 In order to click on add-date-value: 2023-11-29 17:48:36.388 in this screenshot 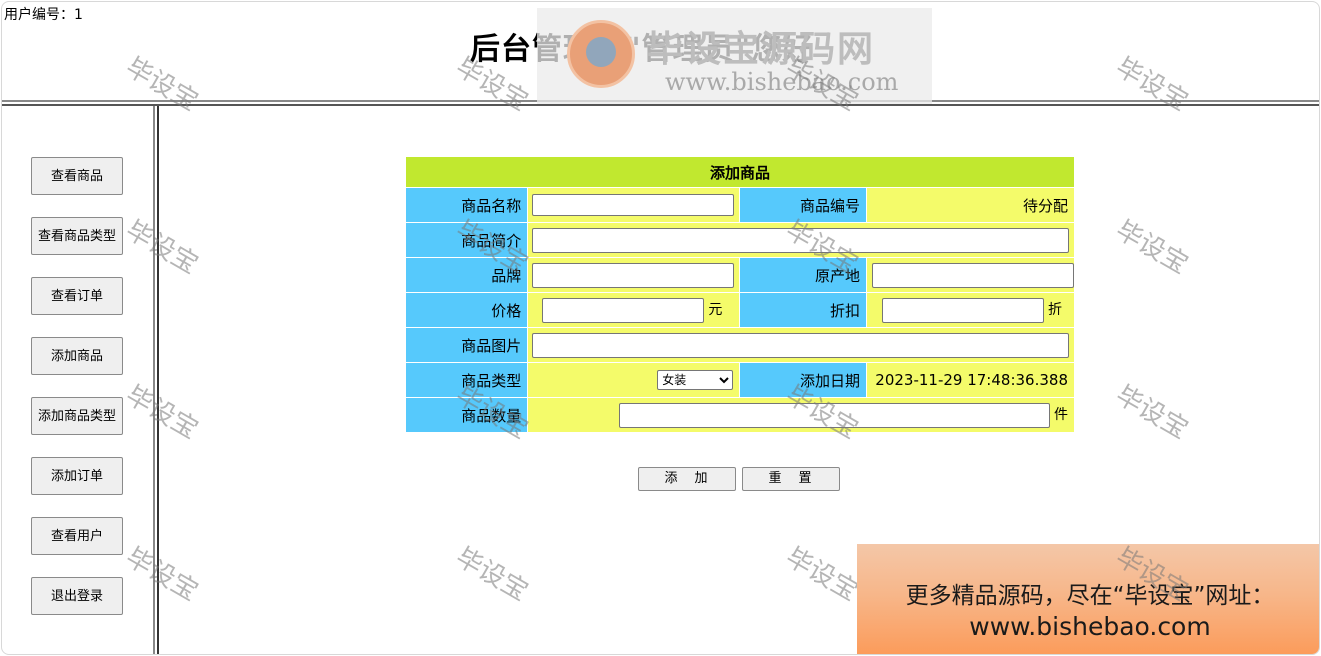, I will do `click(970, 380)`.